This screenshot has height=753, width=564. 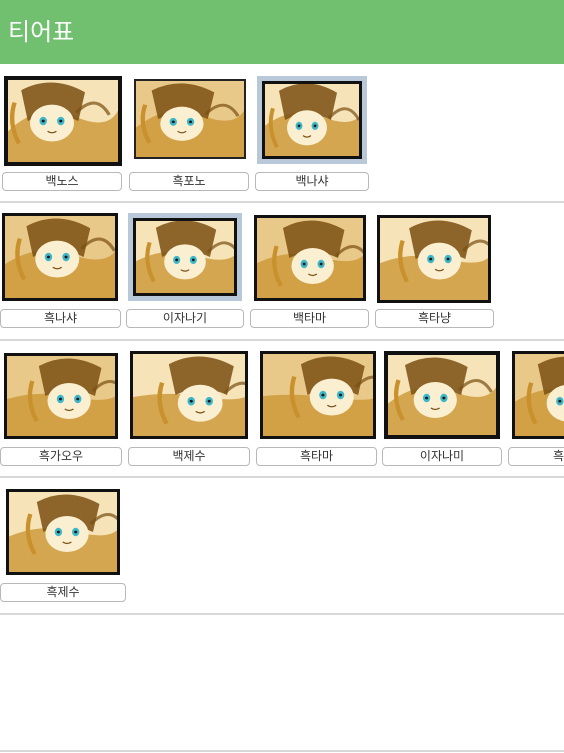 What do you see at coordinates (63, 592) in the screenshot?
I see `character-label: 흑제수` at bounding box center [63, 592].